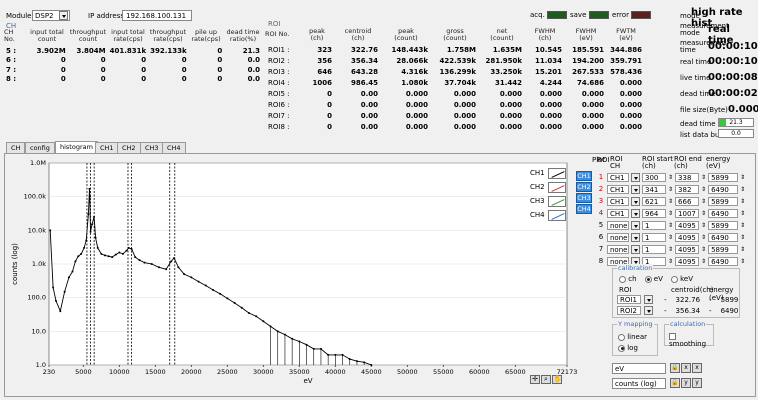 The image size is (758, 400). I want to click on tab-ch: CH, so click(16, 147).